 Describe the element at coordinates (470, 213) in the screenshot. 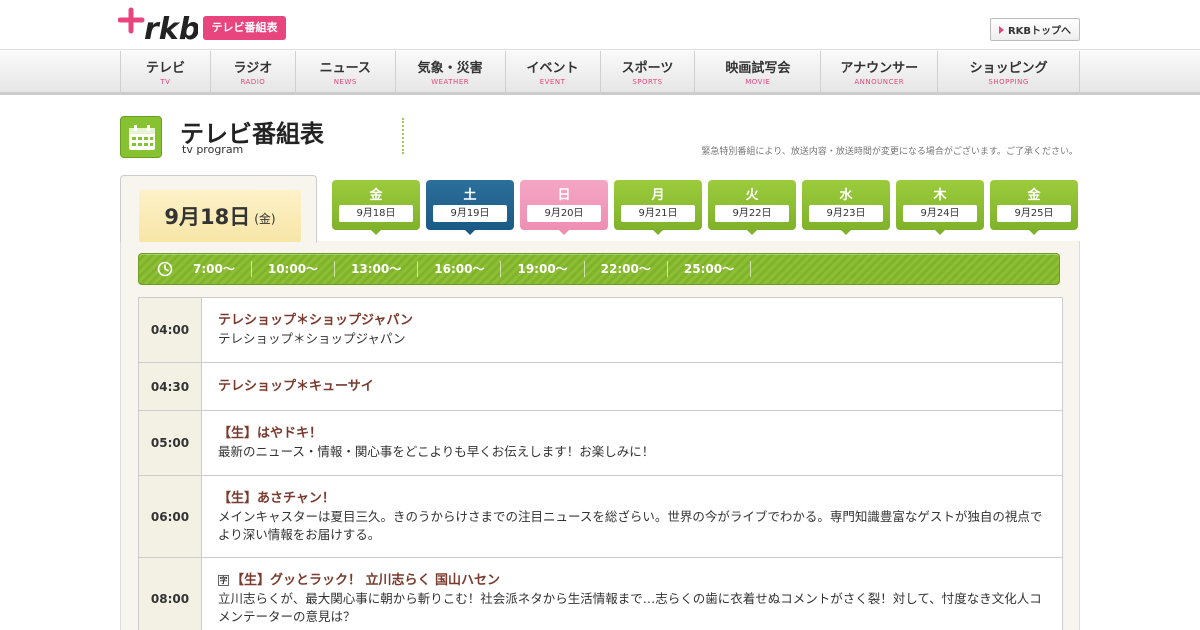

I see `day-tab-date: 9月19日` at that location.